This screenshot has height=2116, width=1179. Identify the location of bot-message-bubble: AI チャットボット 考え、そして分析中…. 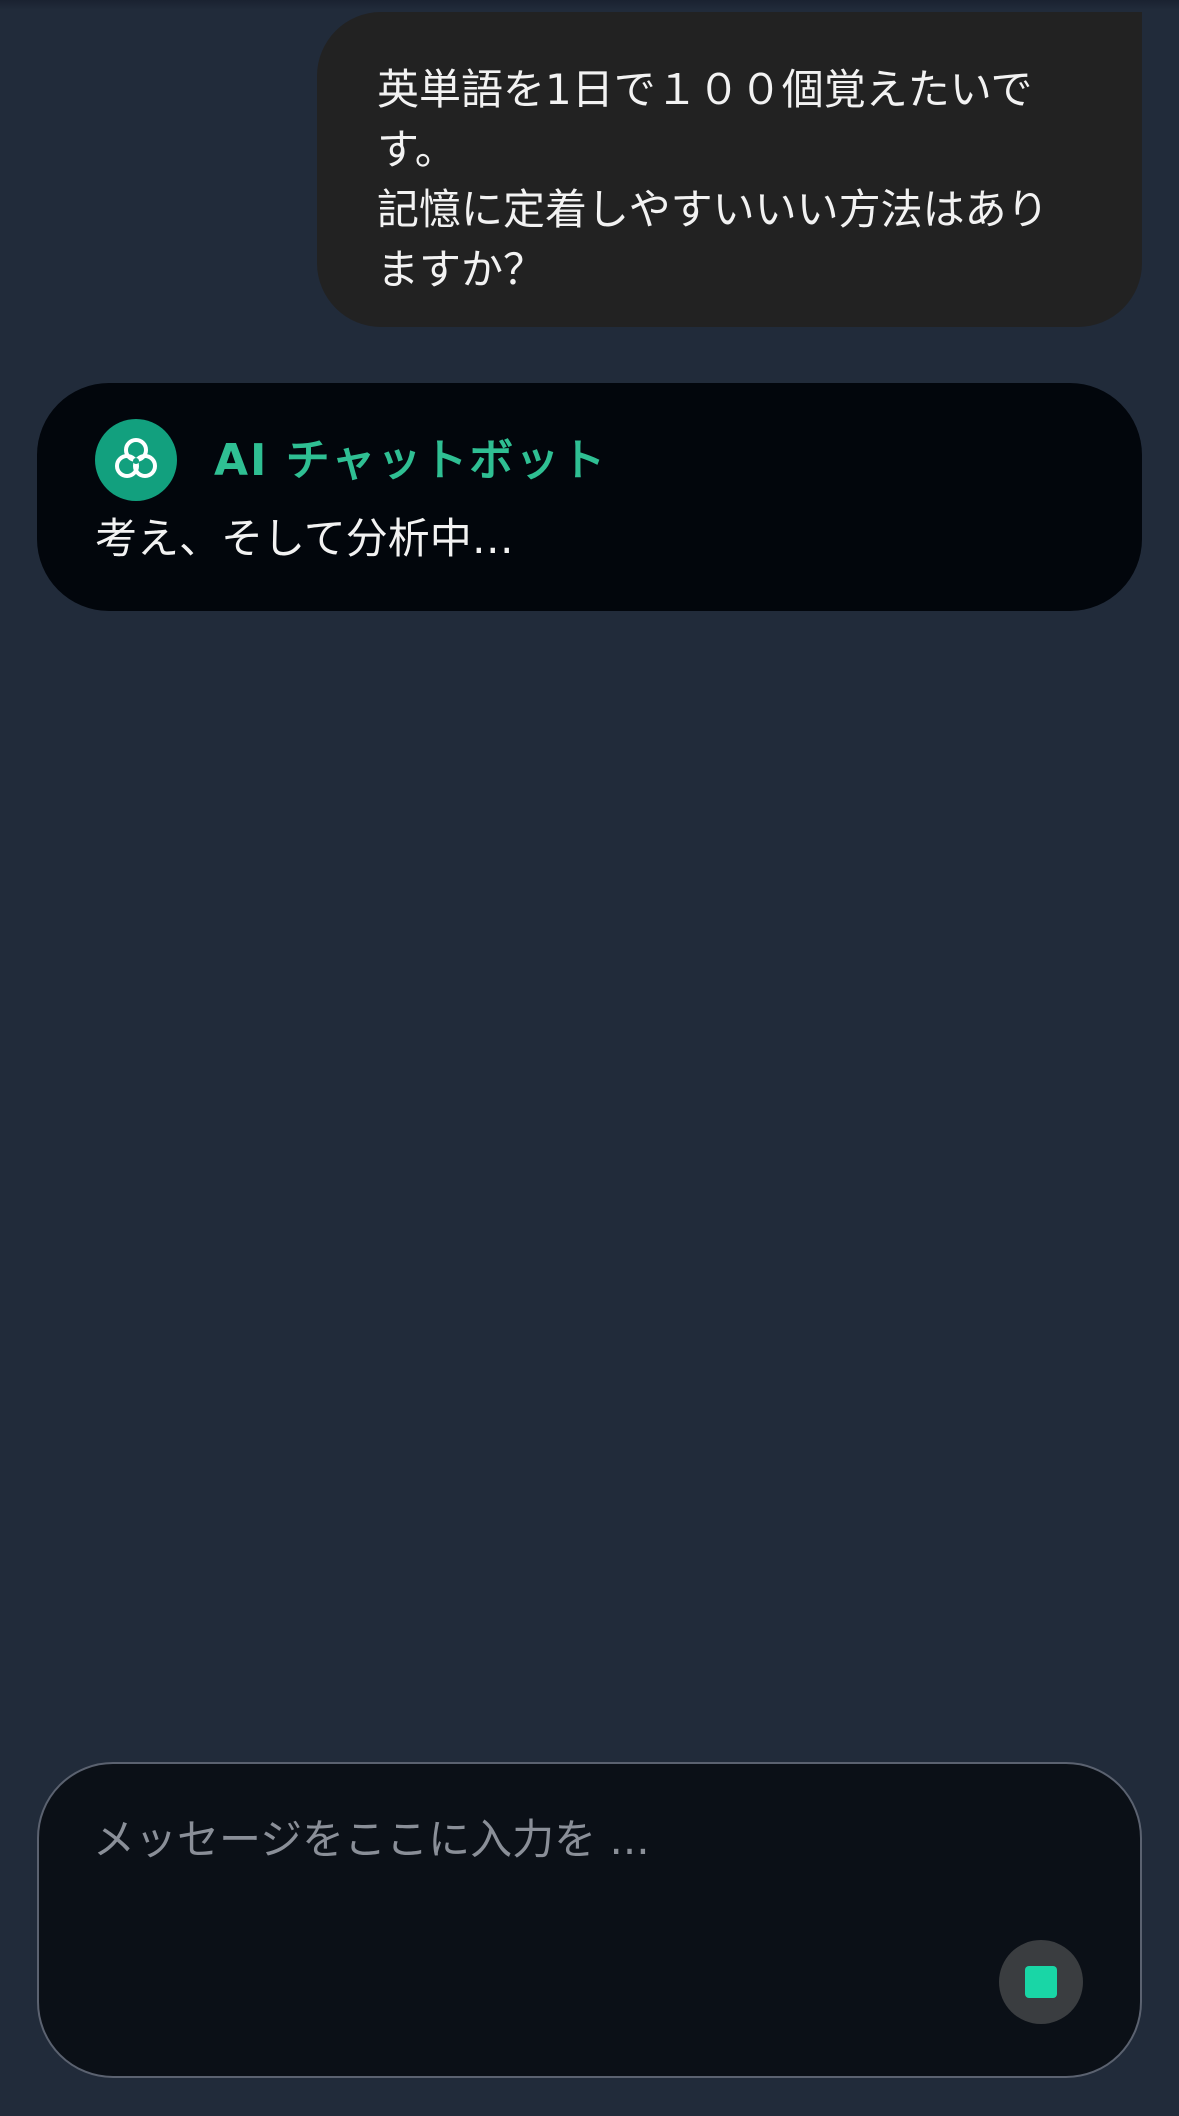
(589, 497).